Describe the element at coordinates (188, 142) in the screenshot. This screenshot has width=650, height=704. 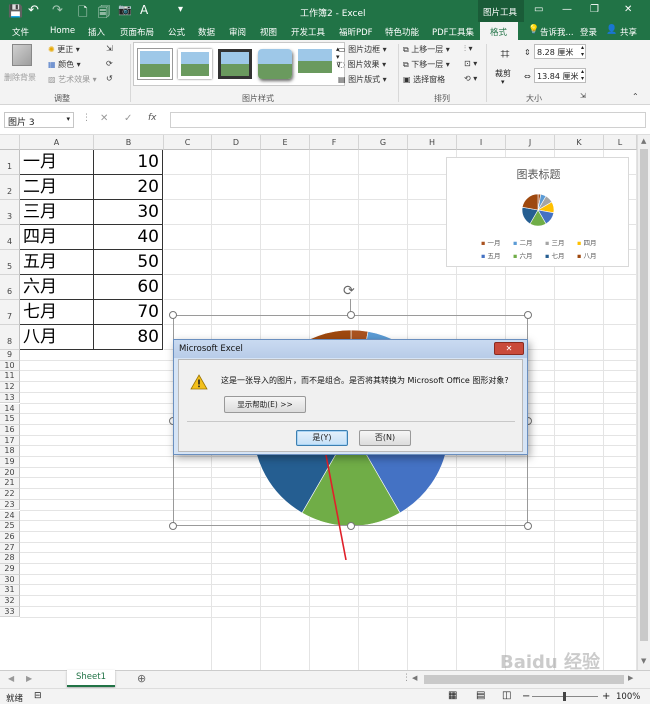
I see `column-header: C` at that location.